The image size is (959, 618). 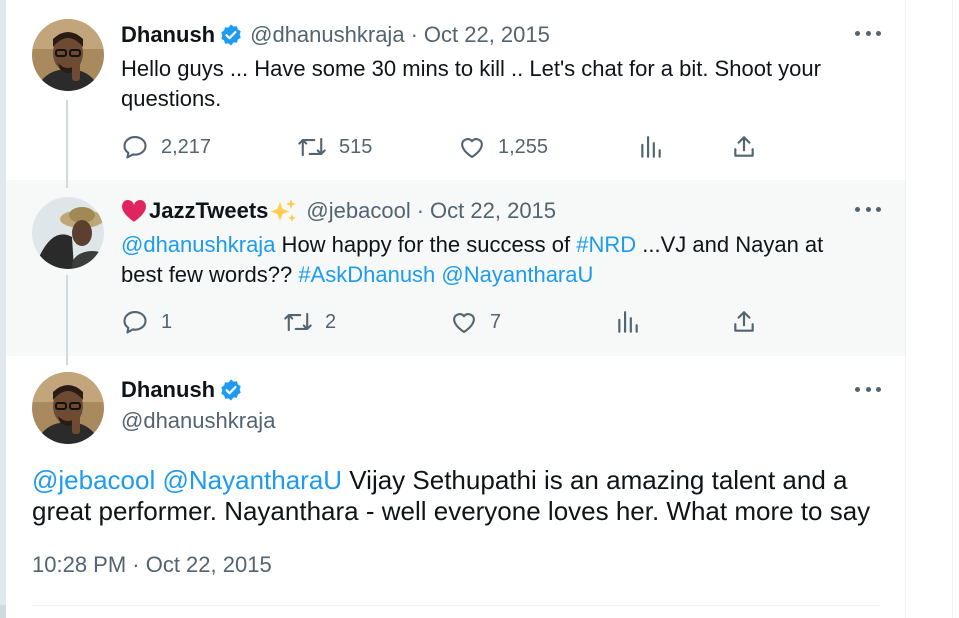 I want to click on tweet-header: Dhanush, so click(x=185, y=390).